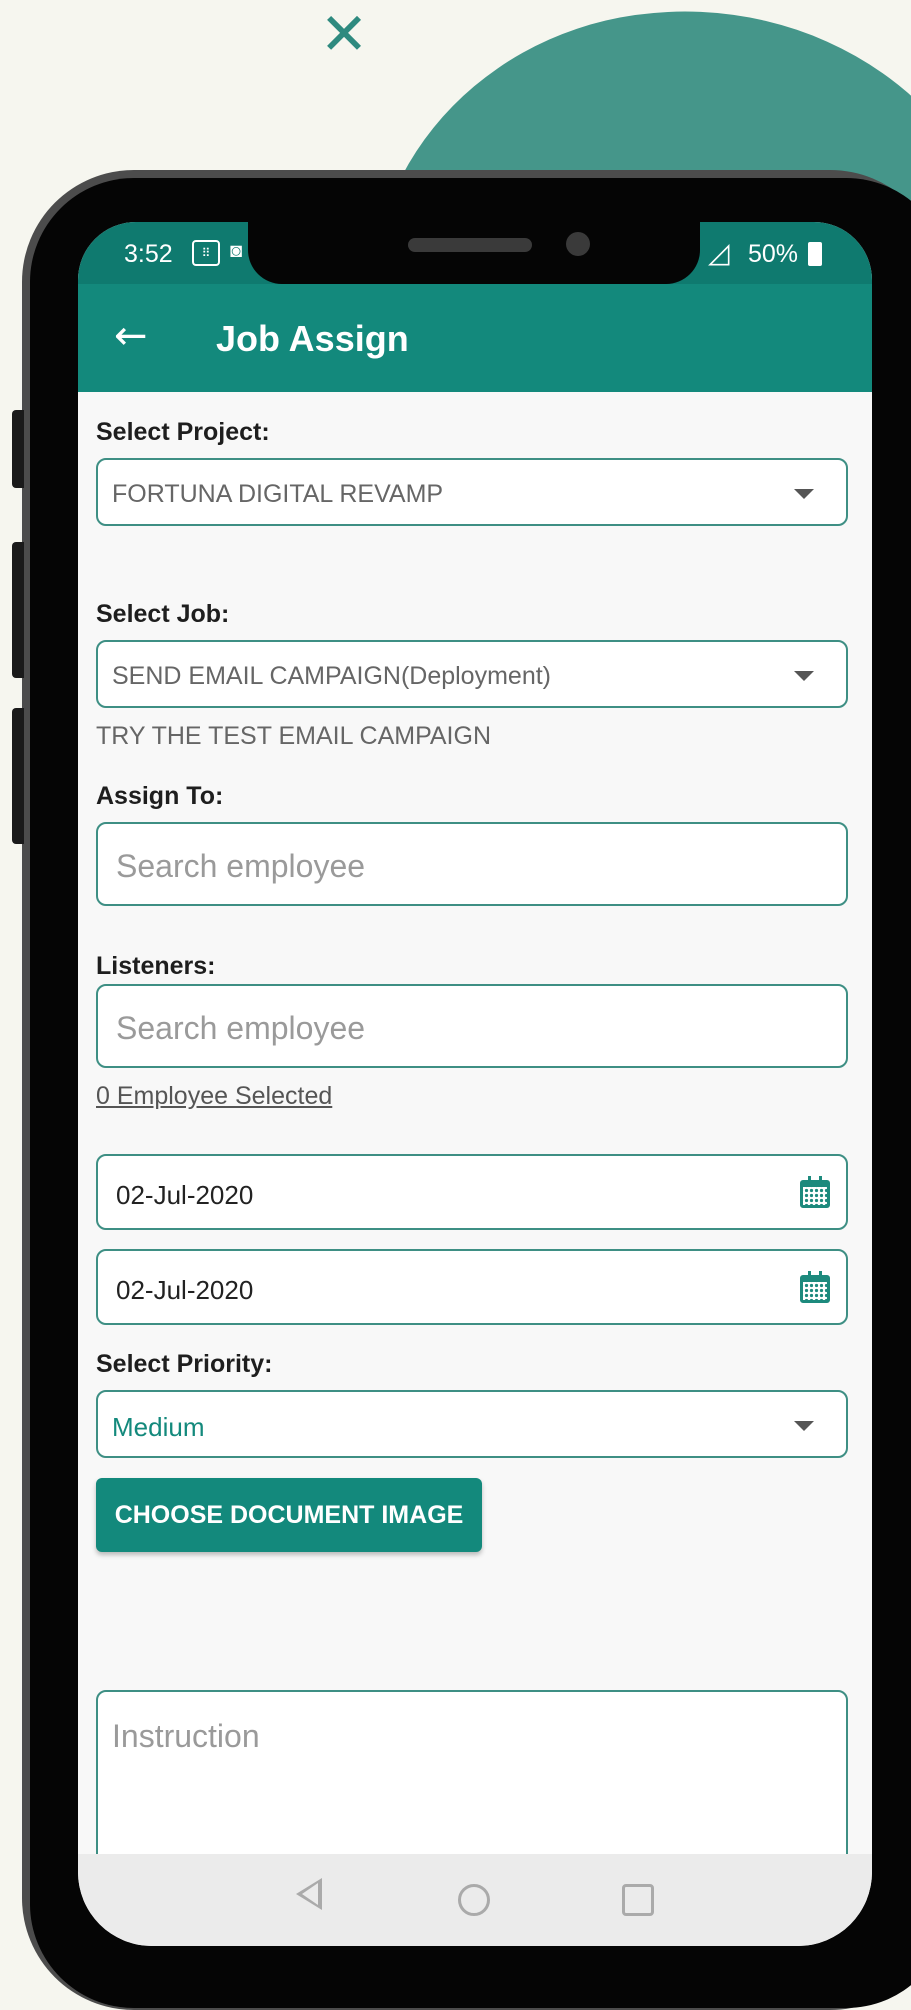  I want to click on app-bar: ← Job Assign, so click(475, 338).